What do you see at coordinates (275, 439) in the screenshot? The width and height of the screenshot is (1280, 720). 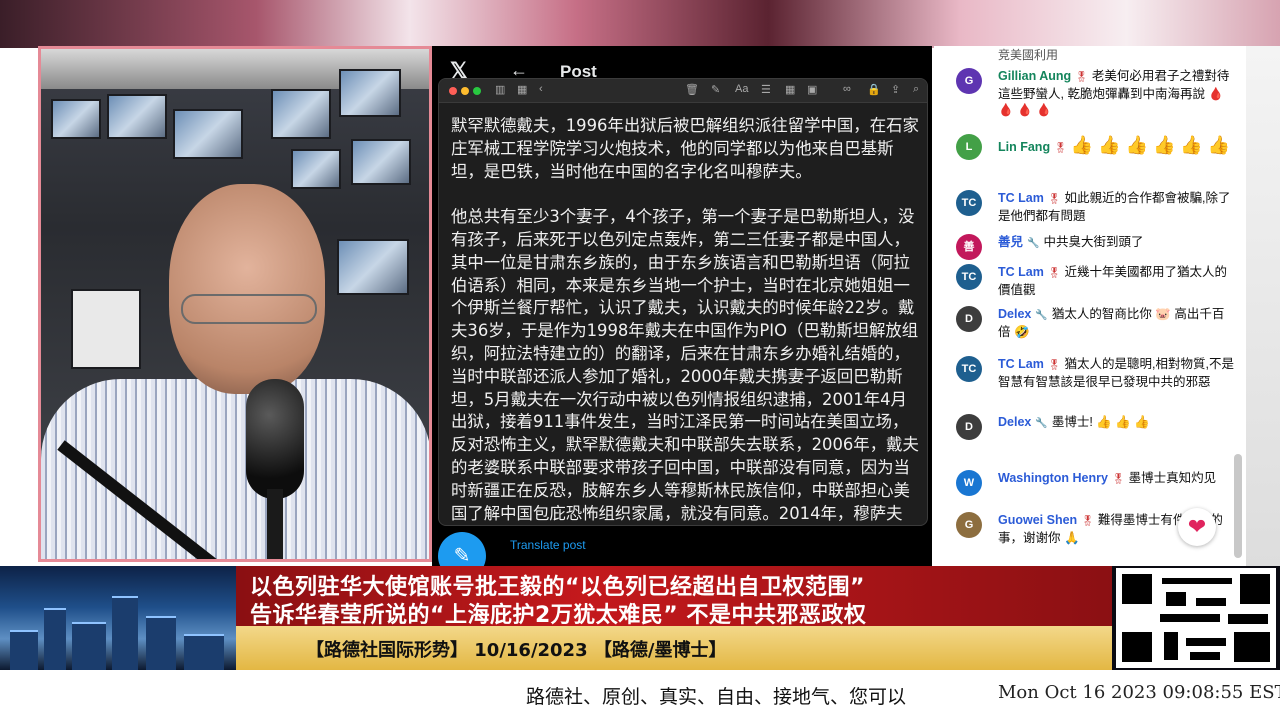 I see `microphone` at bounding box center [275, 439].